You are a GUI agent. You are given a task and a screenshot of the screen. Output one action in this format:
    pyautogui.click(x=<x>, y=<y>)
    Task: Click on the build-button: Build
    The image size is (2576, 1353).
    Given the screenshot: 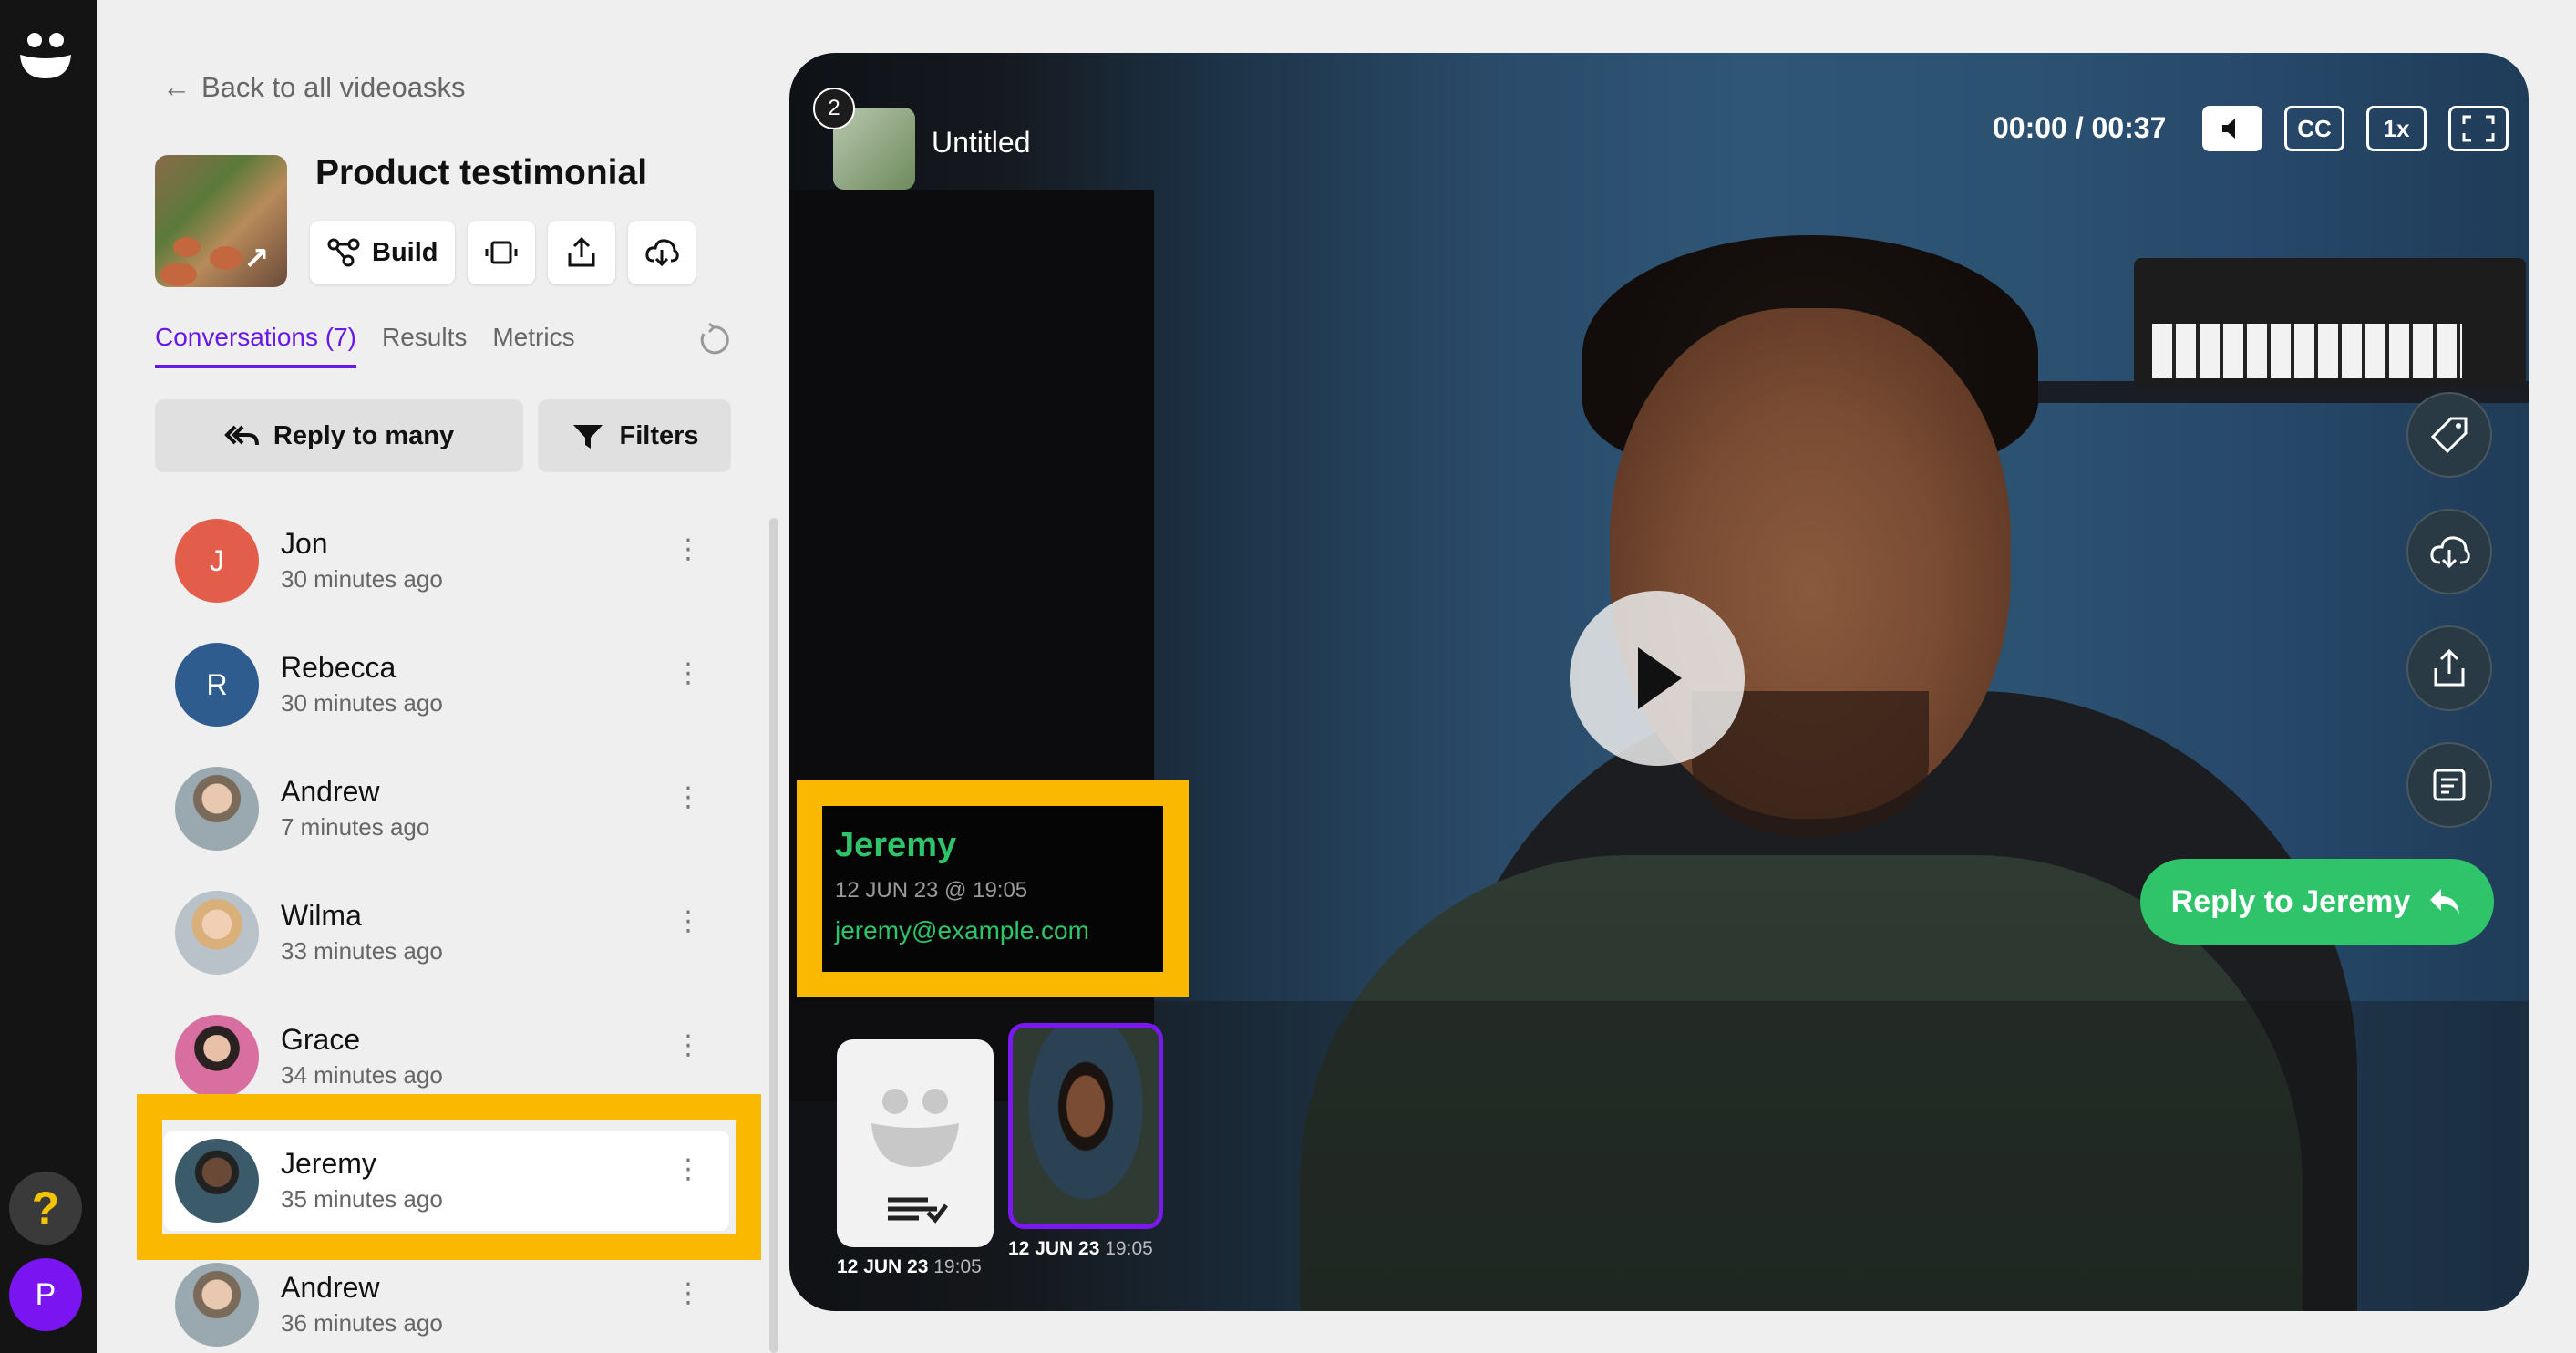 What is the action you would take?
    pyautogui.click(x=382, y=253)
    